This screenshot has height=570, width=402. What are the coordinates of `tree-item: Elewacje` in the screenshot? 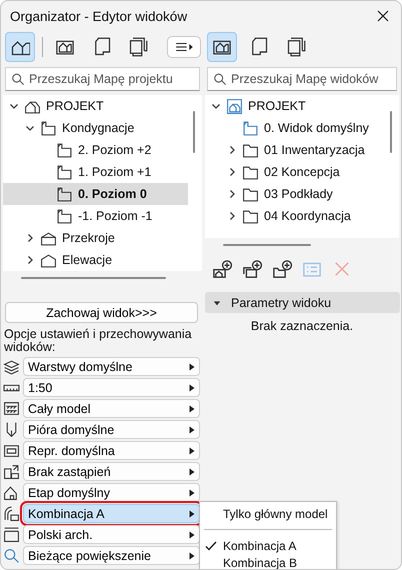 It's located at (95, 260).